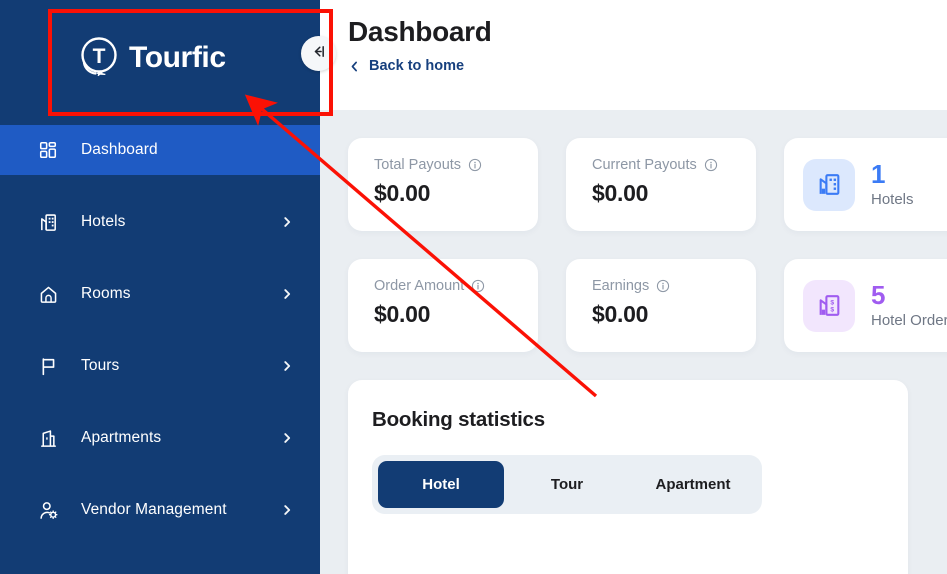  What do you see at coordinates (661, 184) in the screenshot?
I see `stat-card-current-payouts: Current Payouts $0.00` at bounding box center [661, 184].